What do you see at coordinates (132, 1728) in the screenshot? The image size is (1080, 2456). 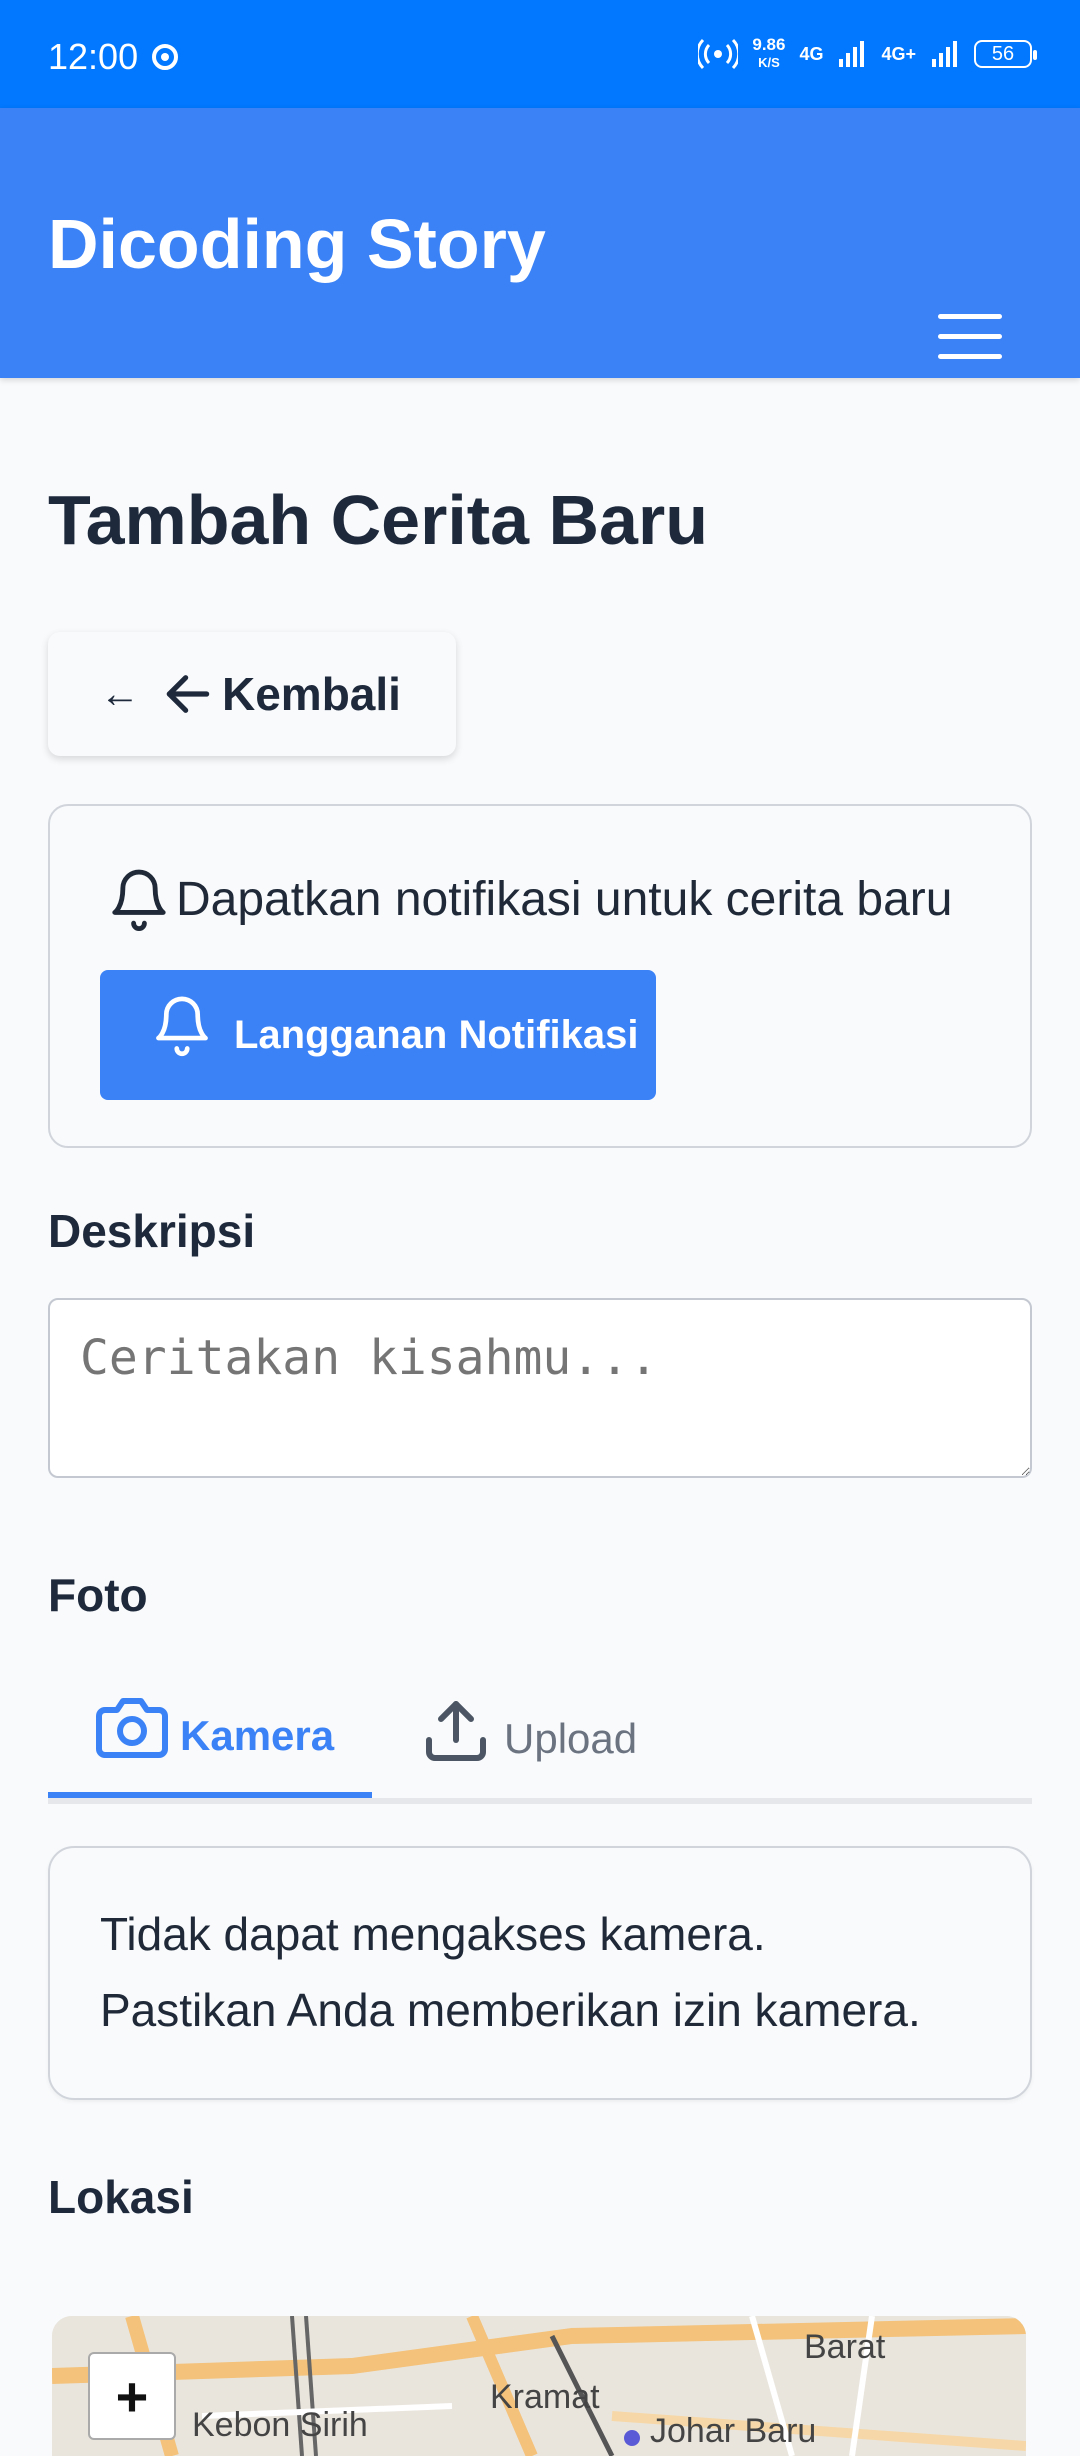 I see `camera-icon` at bounding box center [132, 1728].